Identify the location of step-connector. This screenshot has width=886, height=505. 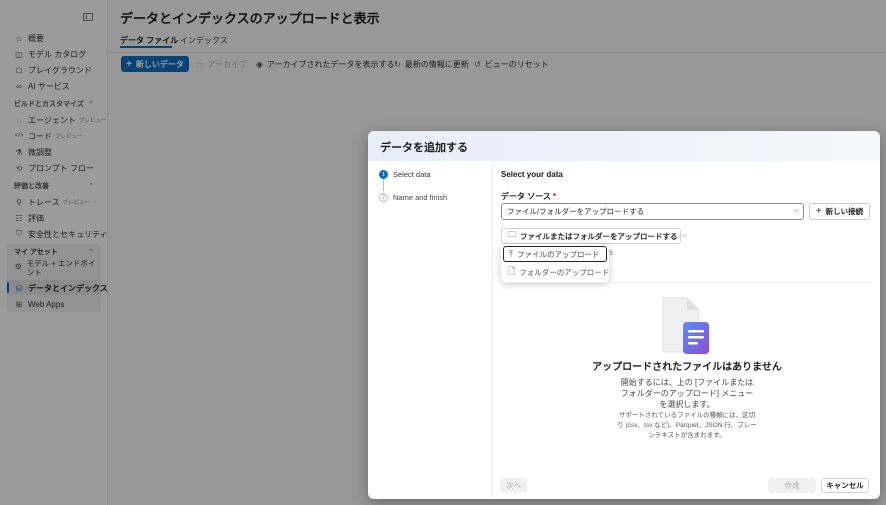
(383, 185).